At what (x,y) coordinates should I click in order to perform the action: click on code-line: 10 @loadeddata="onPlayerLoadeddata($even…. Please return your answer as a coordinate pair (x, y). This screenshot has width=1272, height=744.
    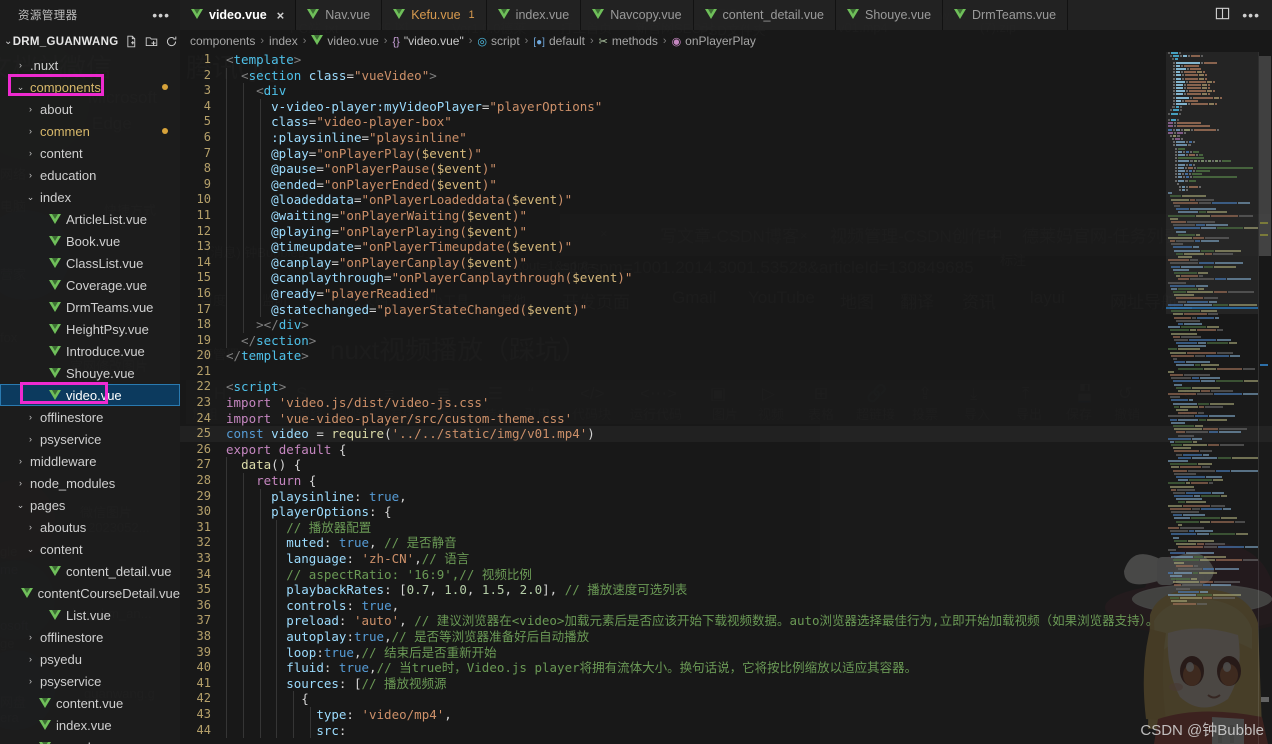
    Looking at the image, I should click on (726, 200).